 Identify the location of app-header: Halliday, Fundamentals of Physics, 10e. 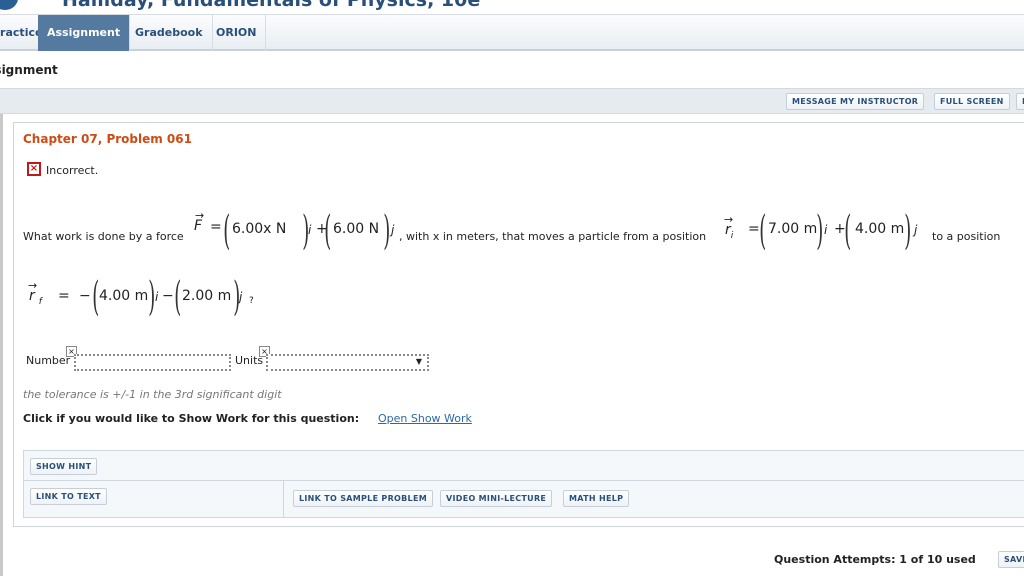
(512, 7).